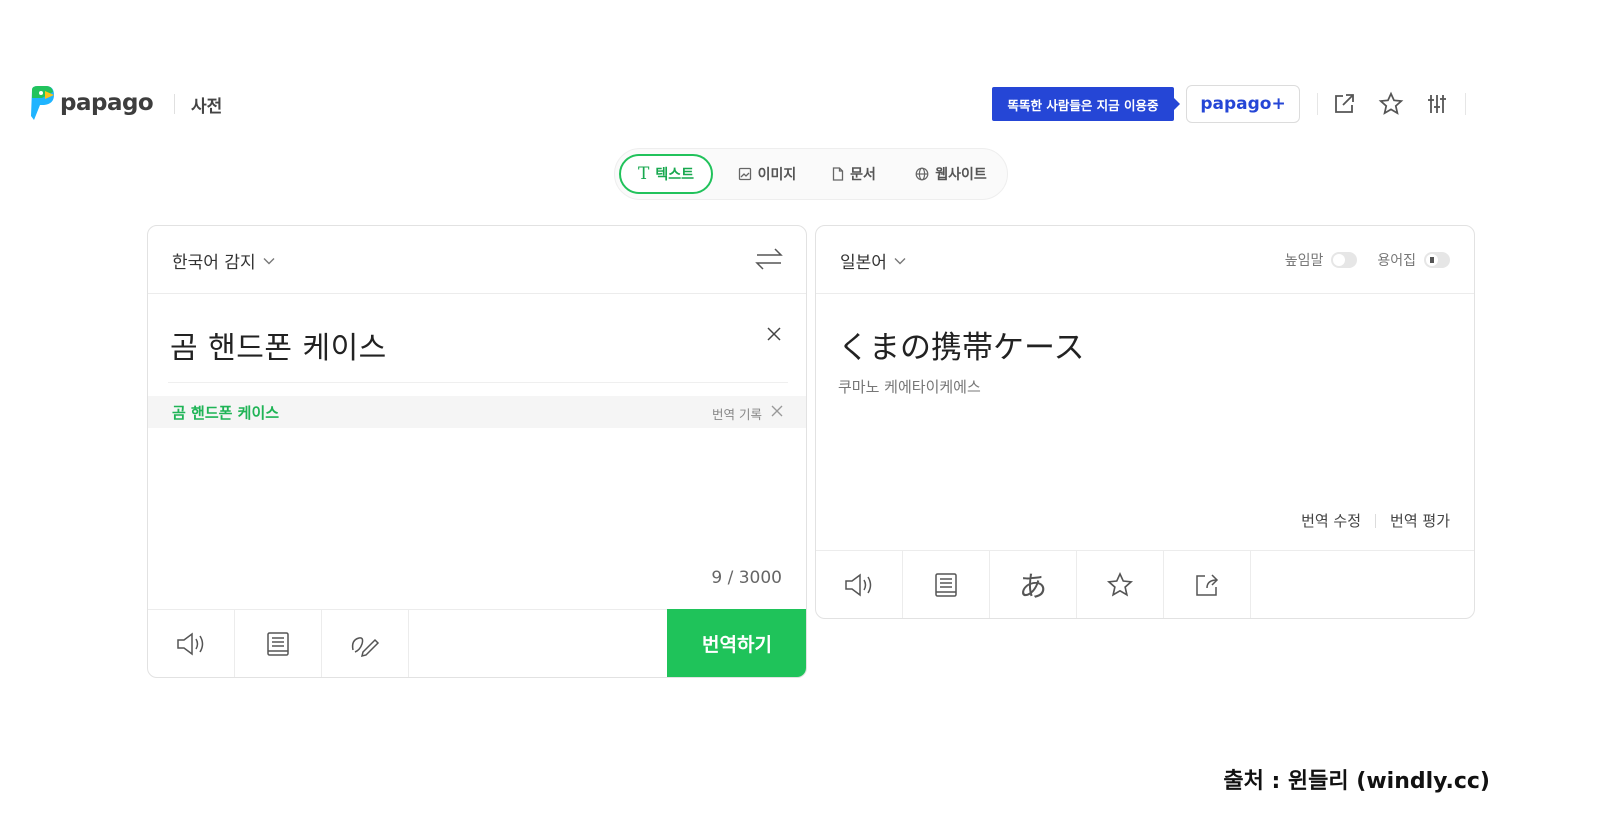  Describe the element at coordinates (737, 414) in the screenshot. I see `history-label: 번역 기록` at that location.